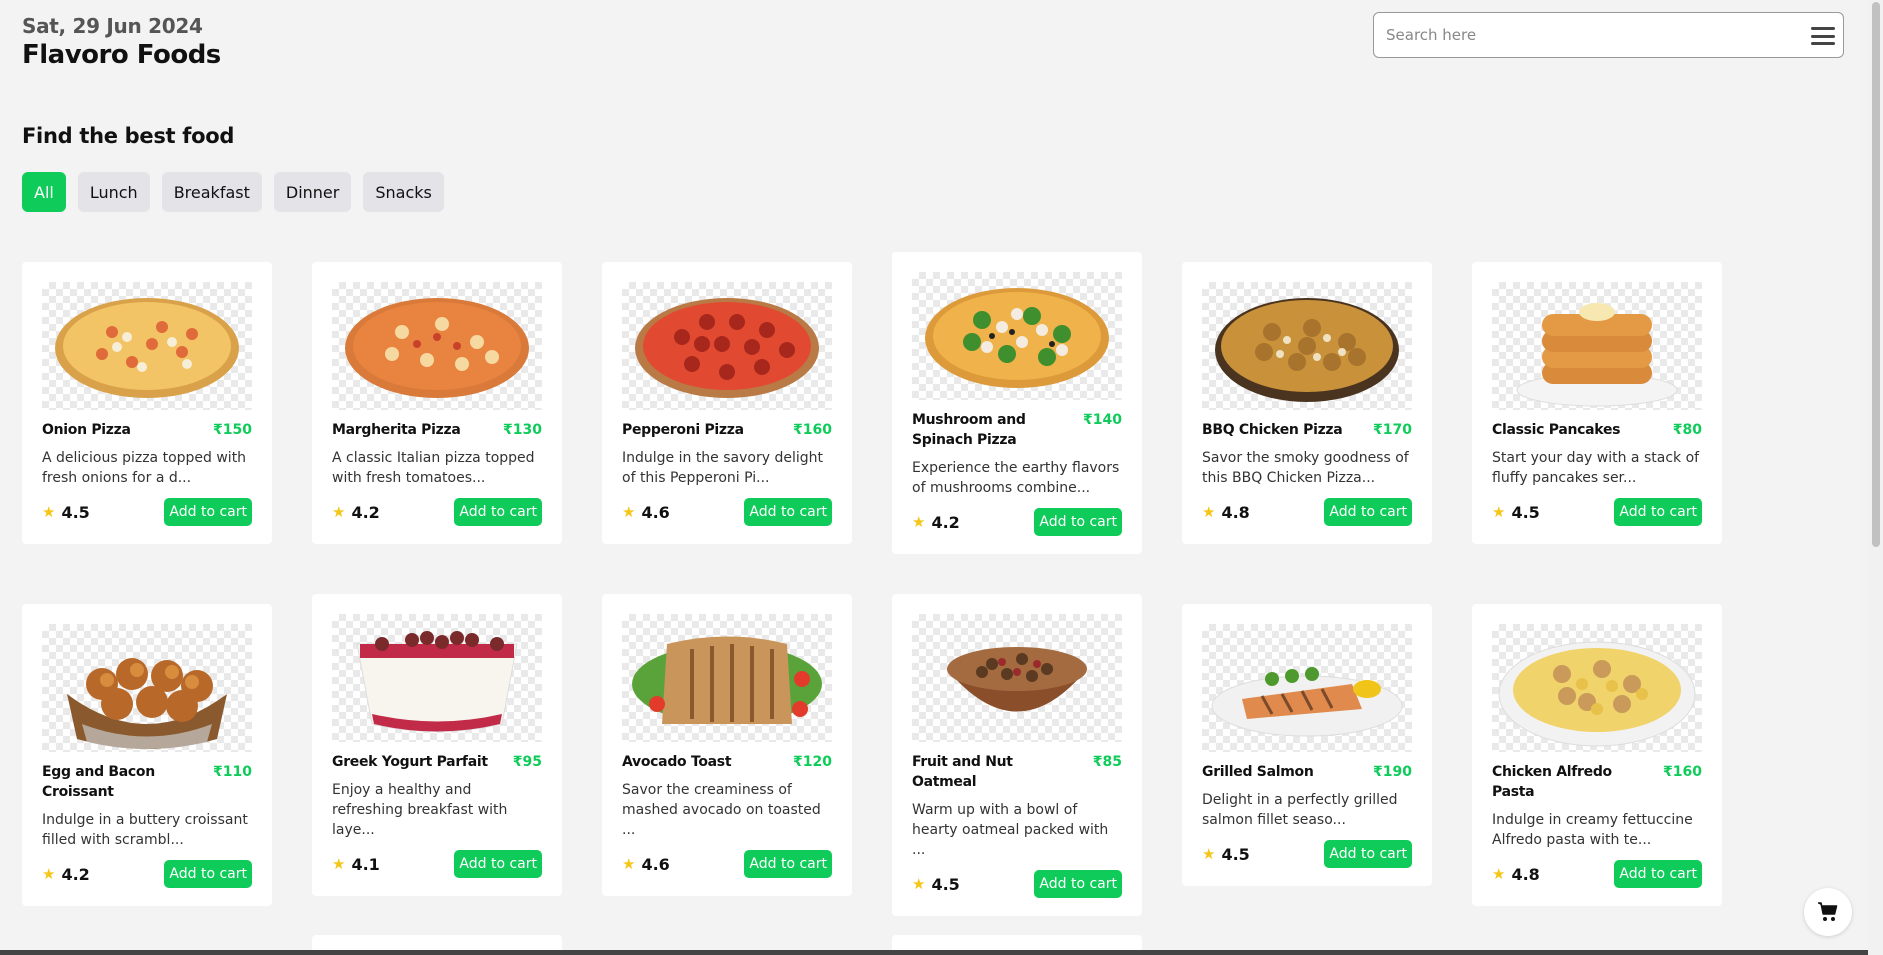  Describe the element at coordinates (112, 26) in the screenshot. I see `current-date: Sat, 29 Jun 2024` at that location.